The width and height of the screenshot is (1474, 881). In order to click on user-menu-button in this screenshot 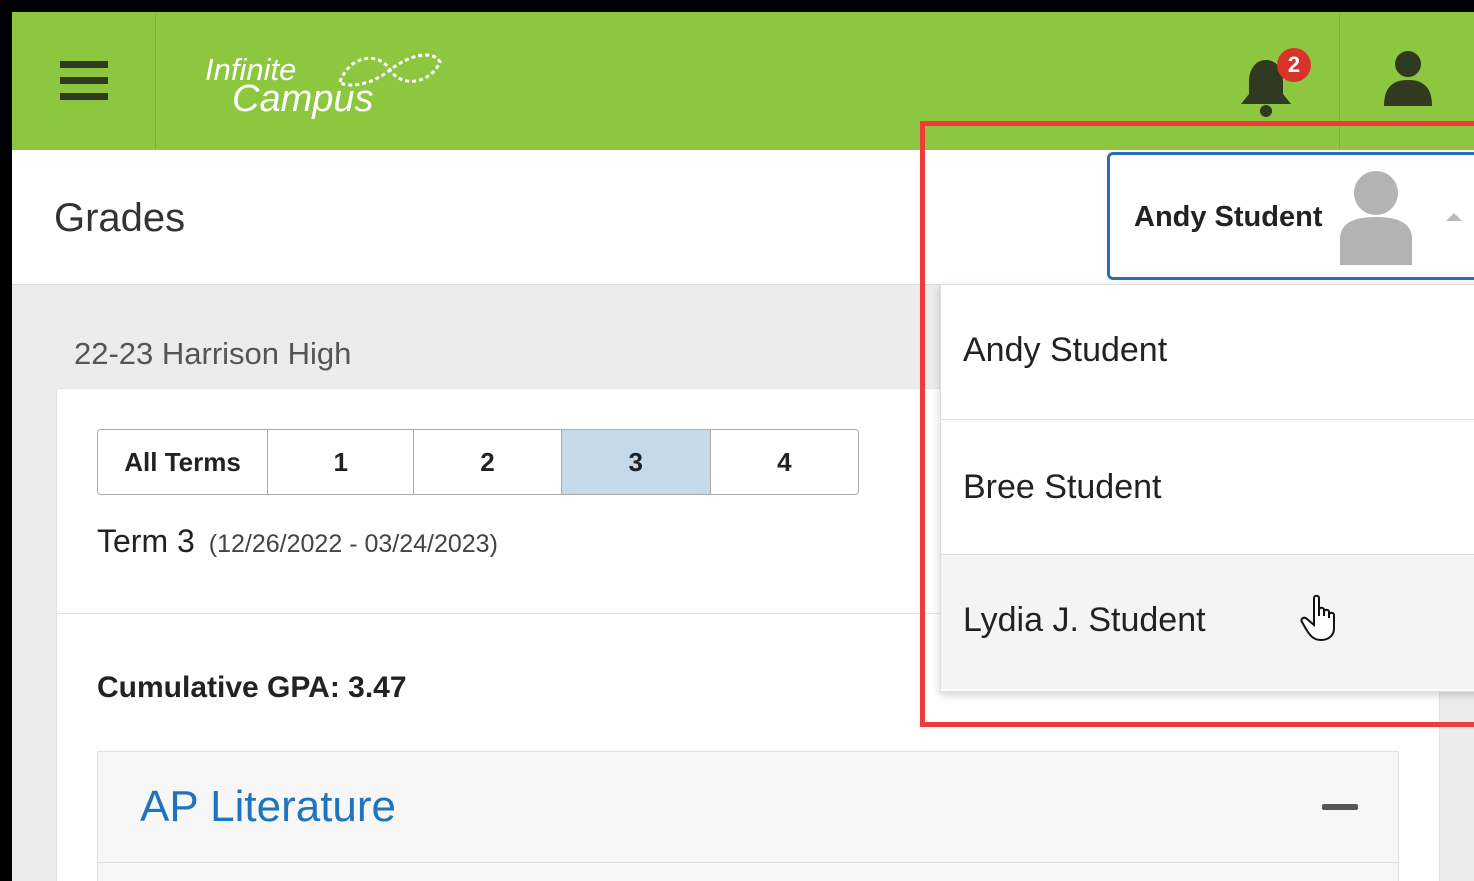, I will do `click(1408, 78)`.